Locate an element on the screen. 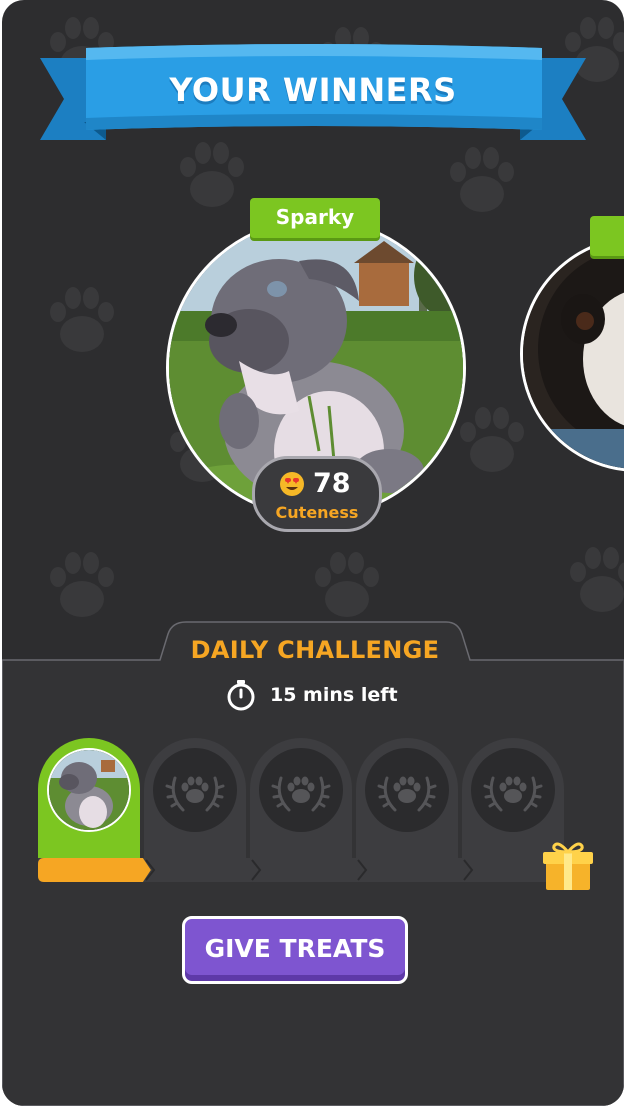 Image resolution: width=626 pixels, height=1108 pixels. winner-name-tag is located at coordinates (607, 236).